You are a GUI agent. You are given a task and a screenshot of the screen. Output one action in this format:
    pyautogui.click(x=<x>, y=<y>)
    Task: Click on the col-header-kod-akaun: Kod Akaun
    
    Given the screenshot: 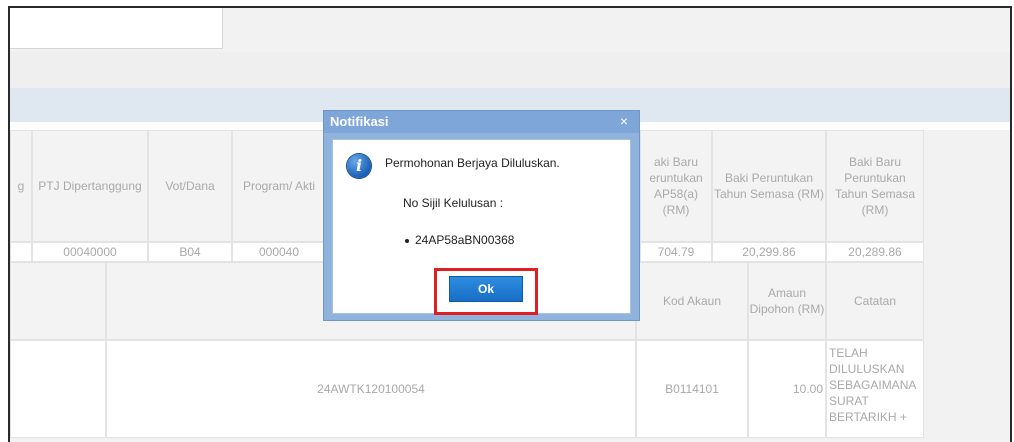 What is the action you would take?
    pyautogui.click(x=692, y=301)
    